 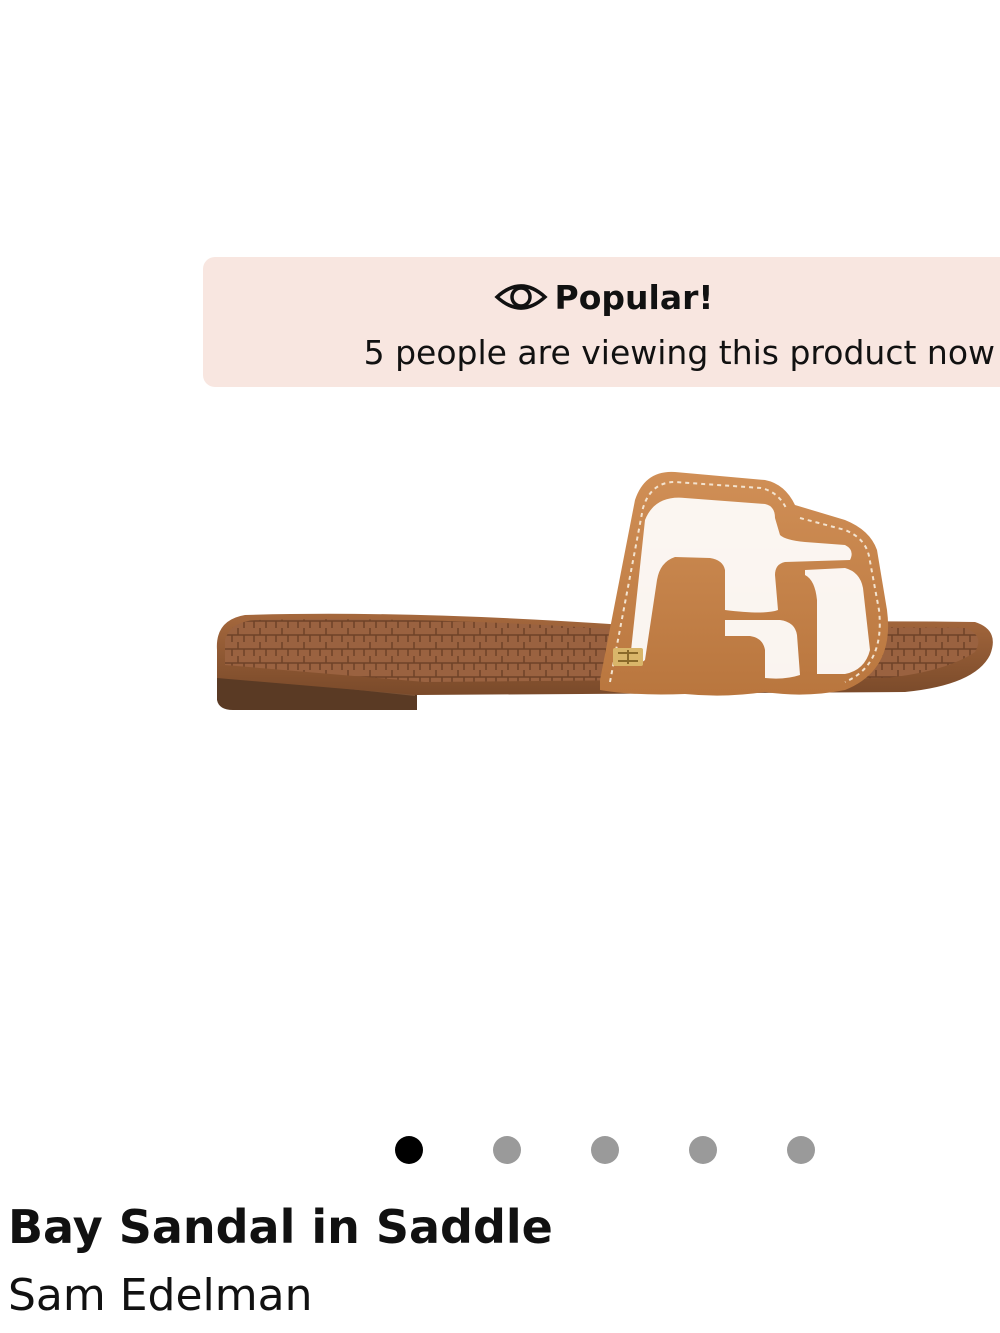 I want to click on popular-title-row: Popular!, so click(x=601, y=297).